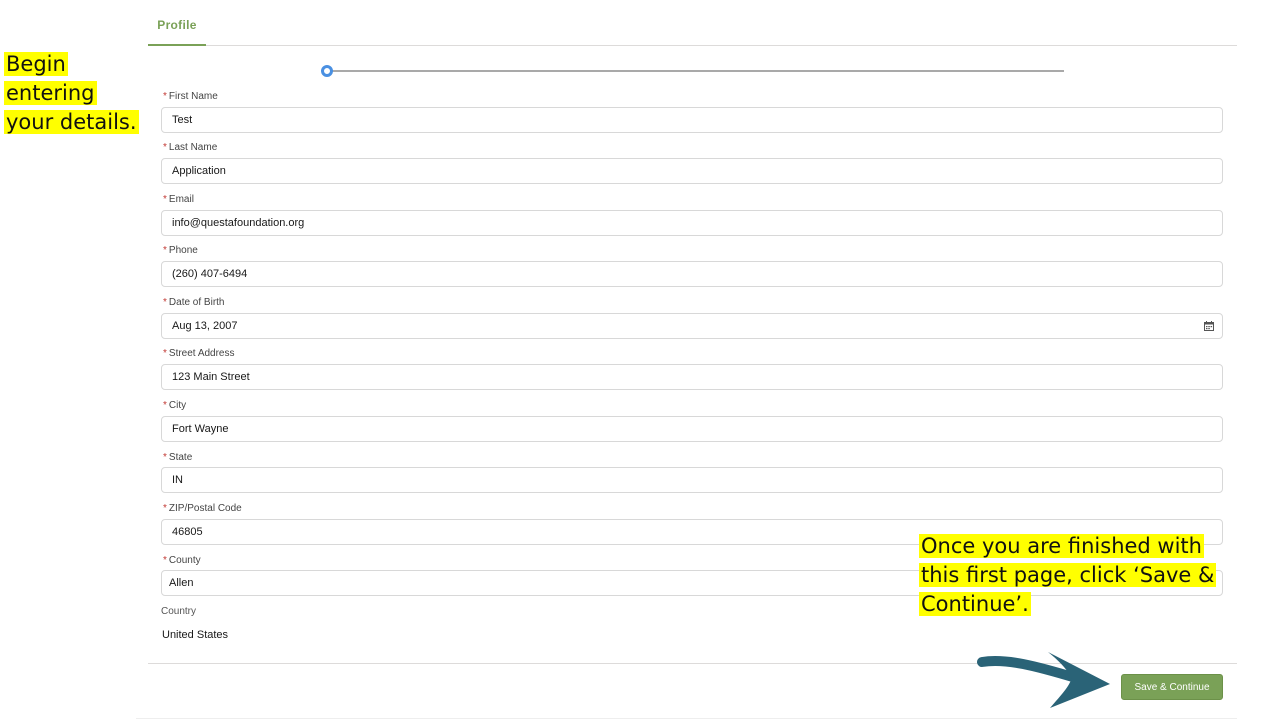  I want to click on phone-label: * Phone, so click(180, 250).